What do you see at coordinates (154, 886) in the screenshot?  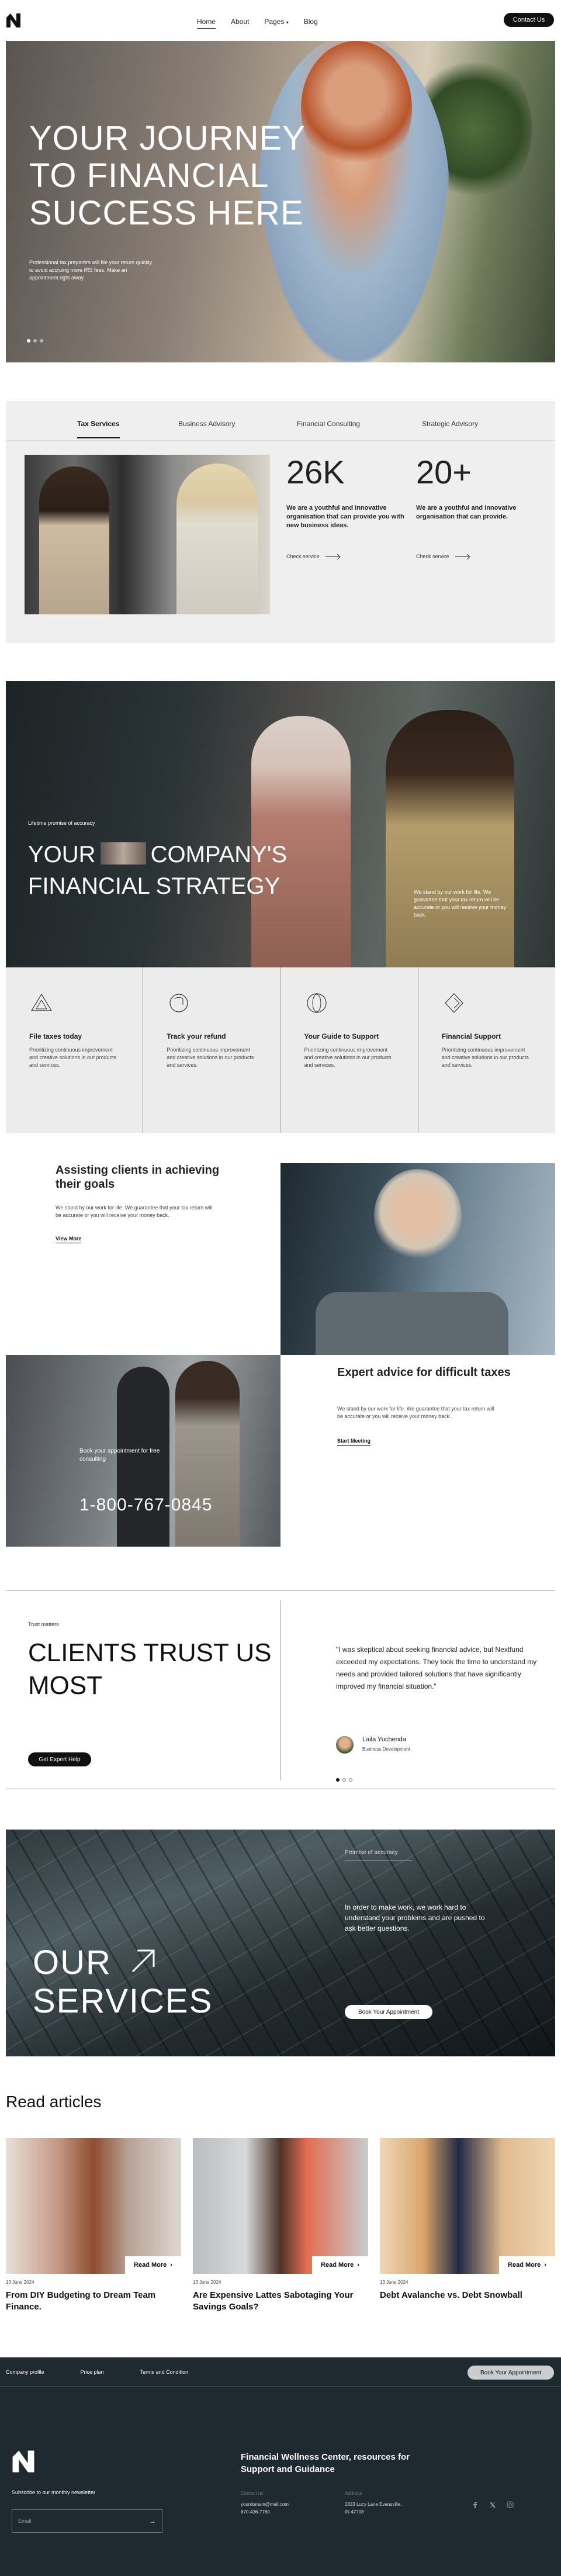 I see `strategy-title-part: FINANCIAL STRATEGY` at bounding box center [154, 886].